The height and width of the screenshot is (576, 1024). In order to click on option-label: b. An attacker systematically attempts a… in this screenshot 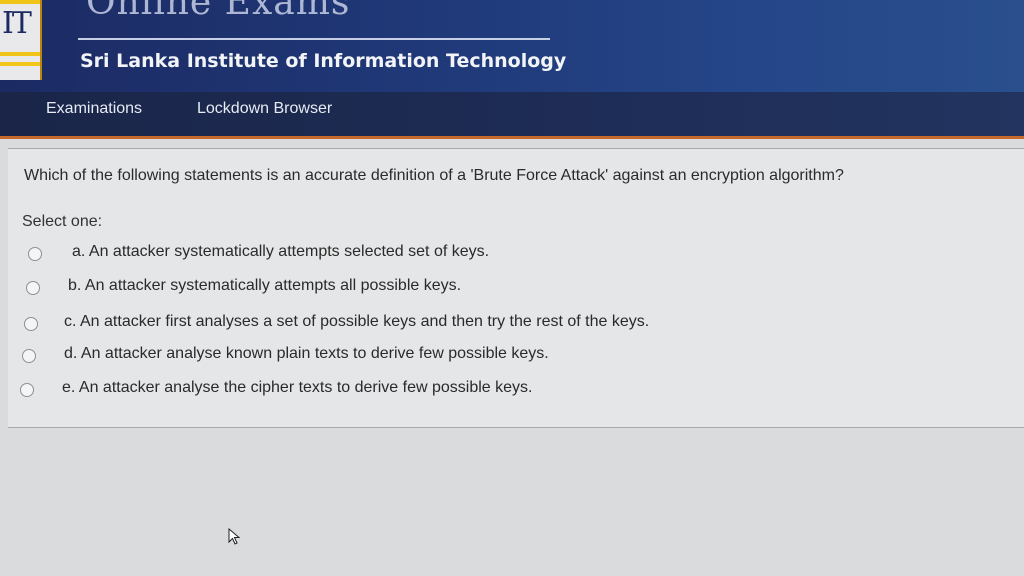, I will do `click(265, 285)`.